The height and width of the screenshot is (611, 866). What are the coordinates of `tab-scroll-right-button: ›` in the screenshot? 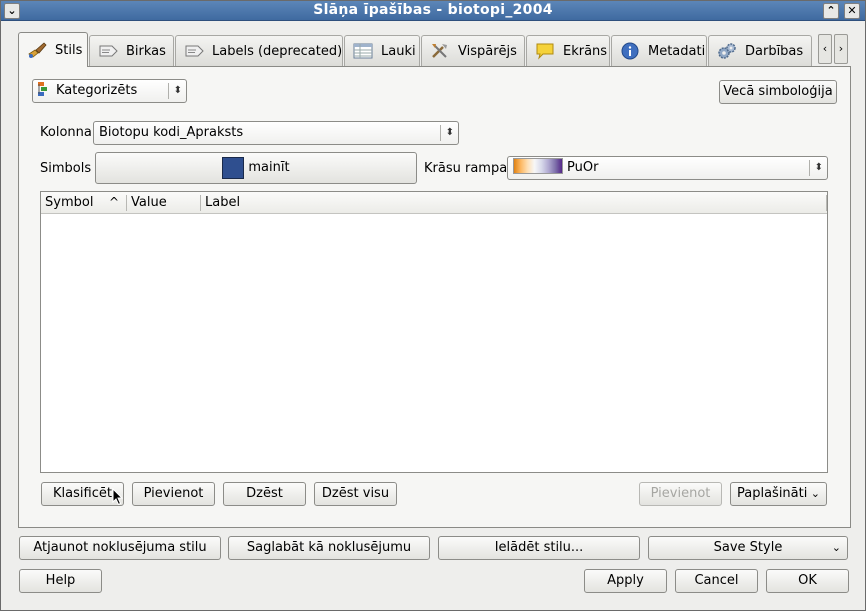 It's located at (841, 49).